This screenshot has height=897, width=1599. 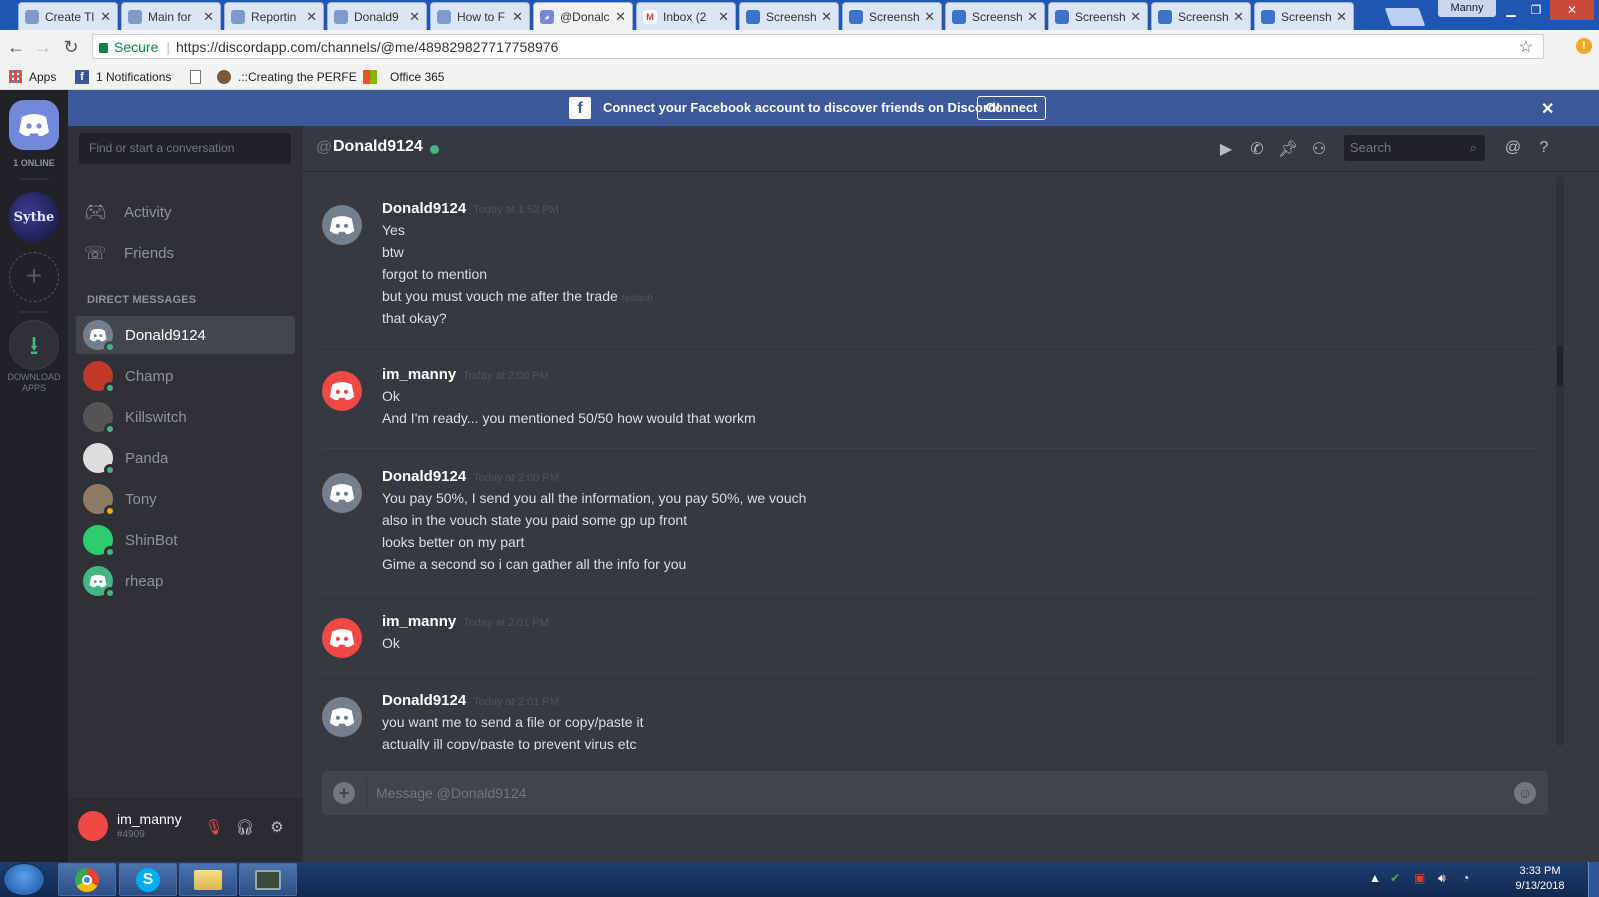 What do you see at coordinates (185, 376) in the screenshot?
I see `dm-item-champ: Champ` at bounding box center [185, 376].